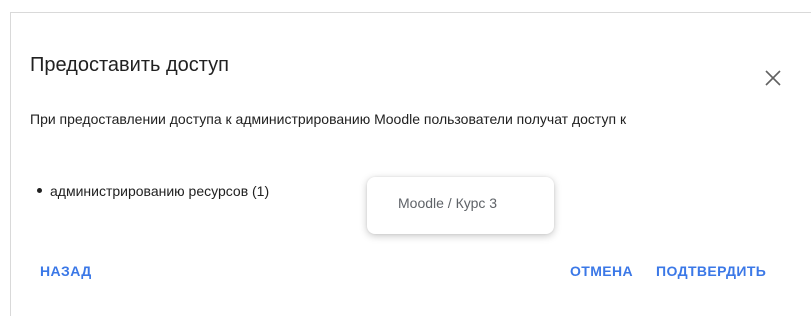  I want to click on cancel-button: ОТМЕНА, so click(601, 271).